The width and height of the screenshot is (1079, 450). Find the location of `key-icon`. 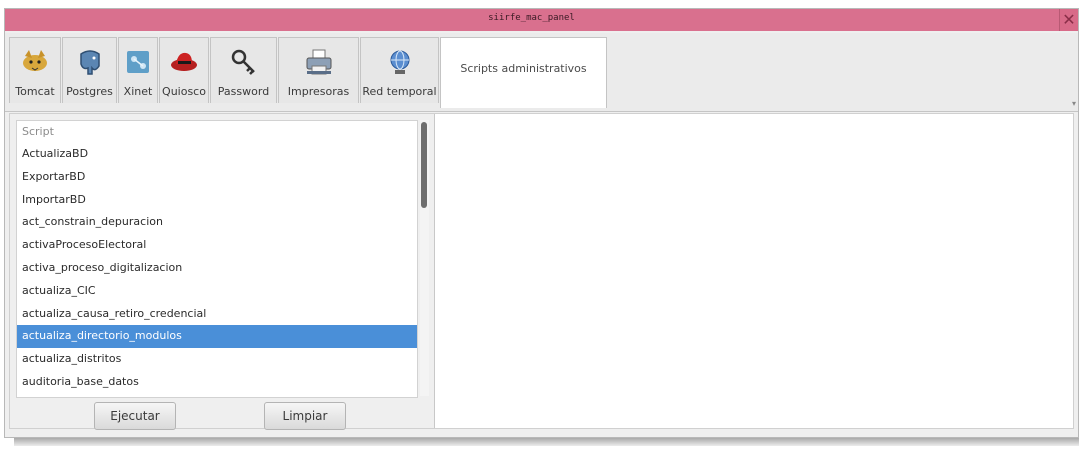

key-icon is located at coordinates (243, 62).